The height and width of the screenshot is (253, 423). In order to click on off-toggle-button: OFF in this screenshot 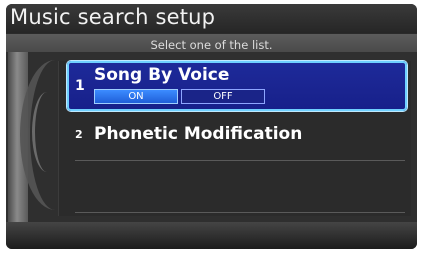, I will do `click(223, 96)`.